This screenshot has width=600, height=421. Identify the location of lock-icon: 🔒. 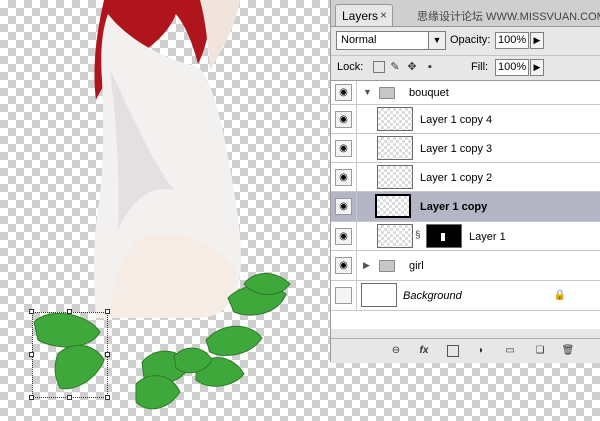
(560, 295).